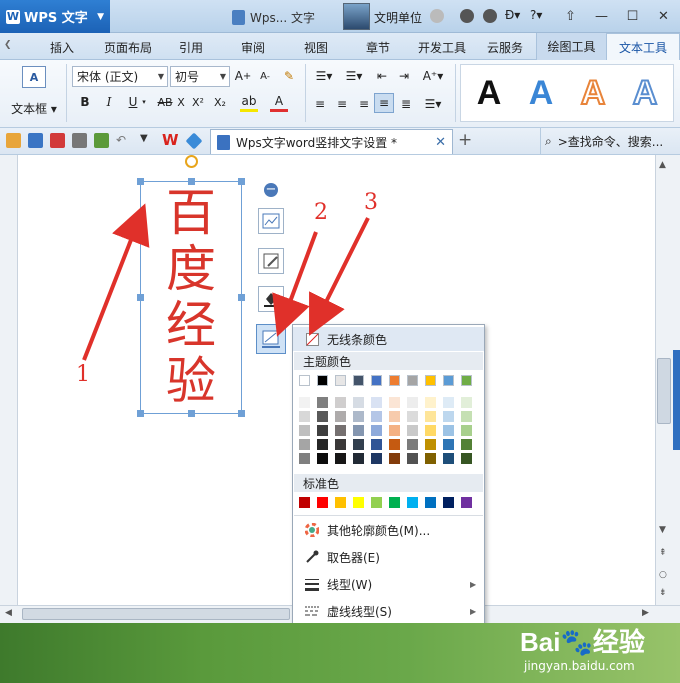 This screenshot has height=683, width=680. What do you see at coordinates (8, 613) in the screenshot?
I see `scroll-left-icon: ◀` at bounding box center [8, 613].